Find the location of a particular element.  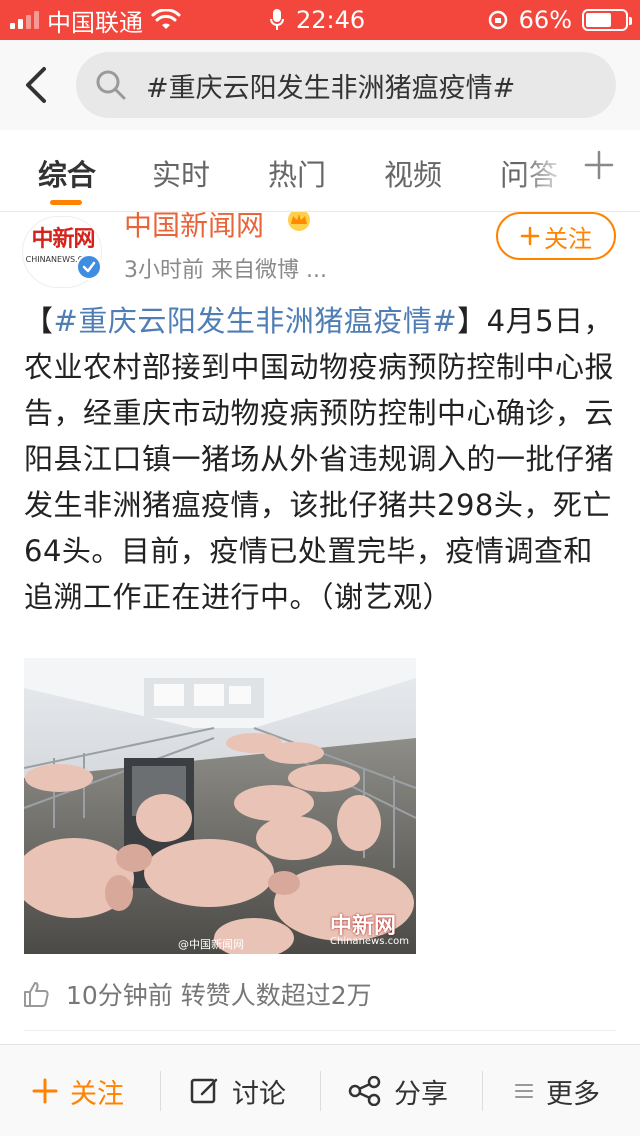

wifi-icon is located at coordinates (166, 19).